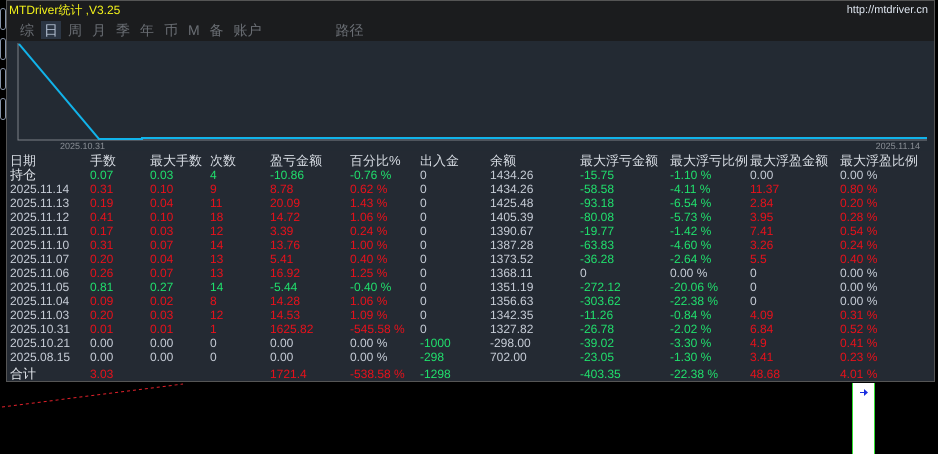 This screenshot has width=938, height=454. What do you see at coordinates (691, 357) in the screenshot?
I see `table-cell-text: -1.30 %` at bounding box center [691, 357].